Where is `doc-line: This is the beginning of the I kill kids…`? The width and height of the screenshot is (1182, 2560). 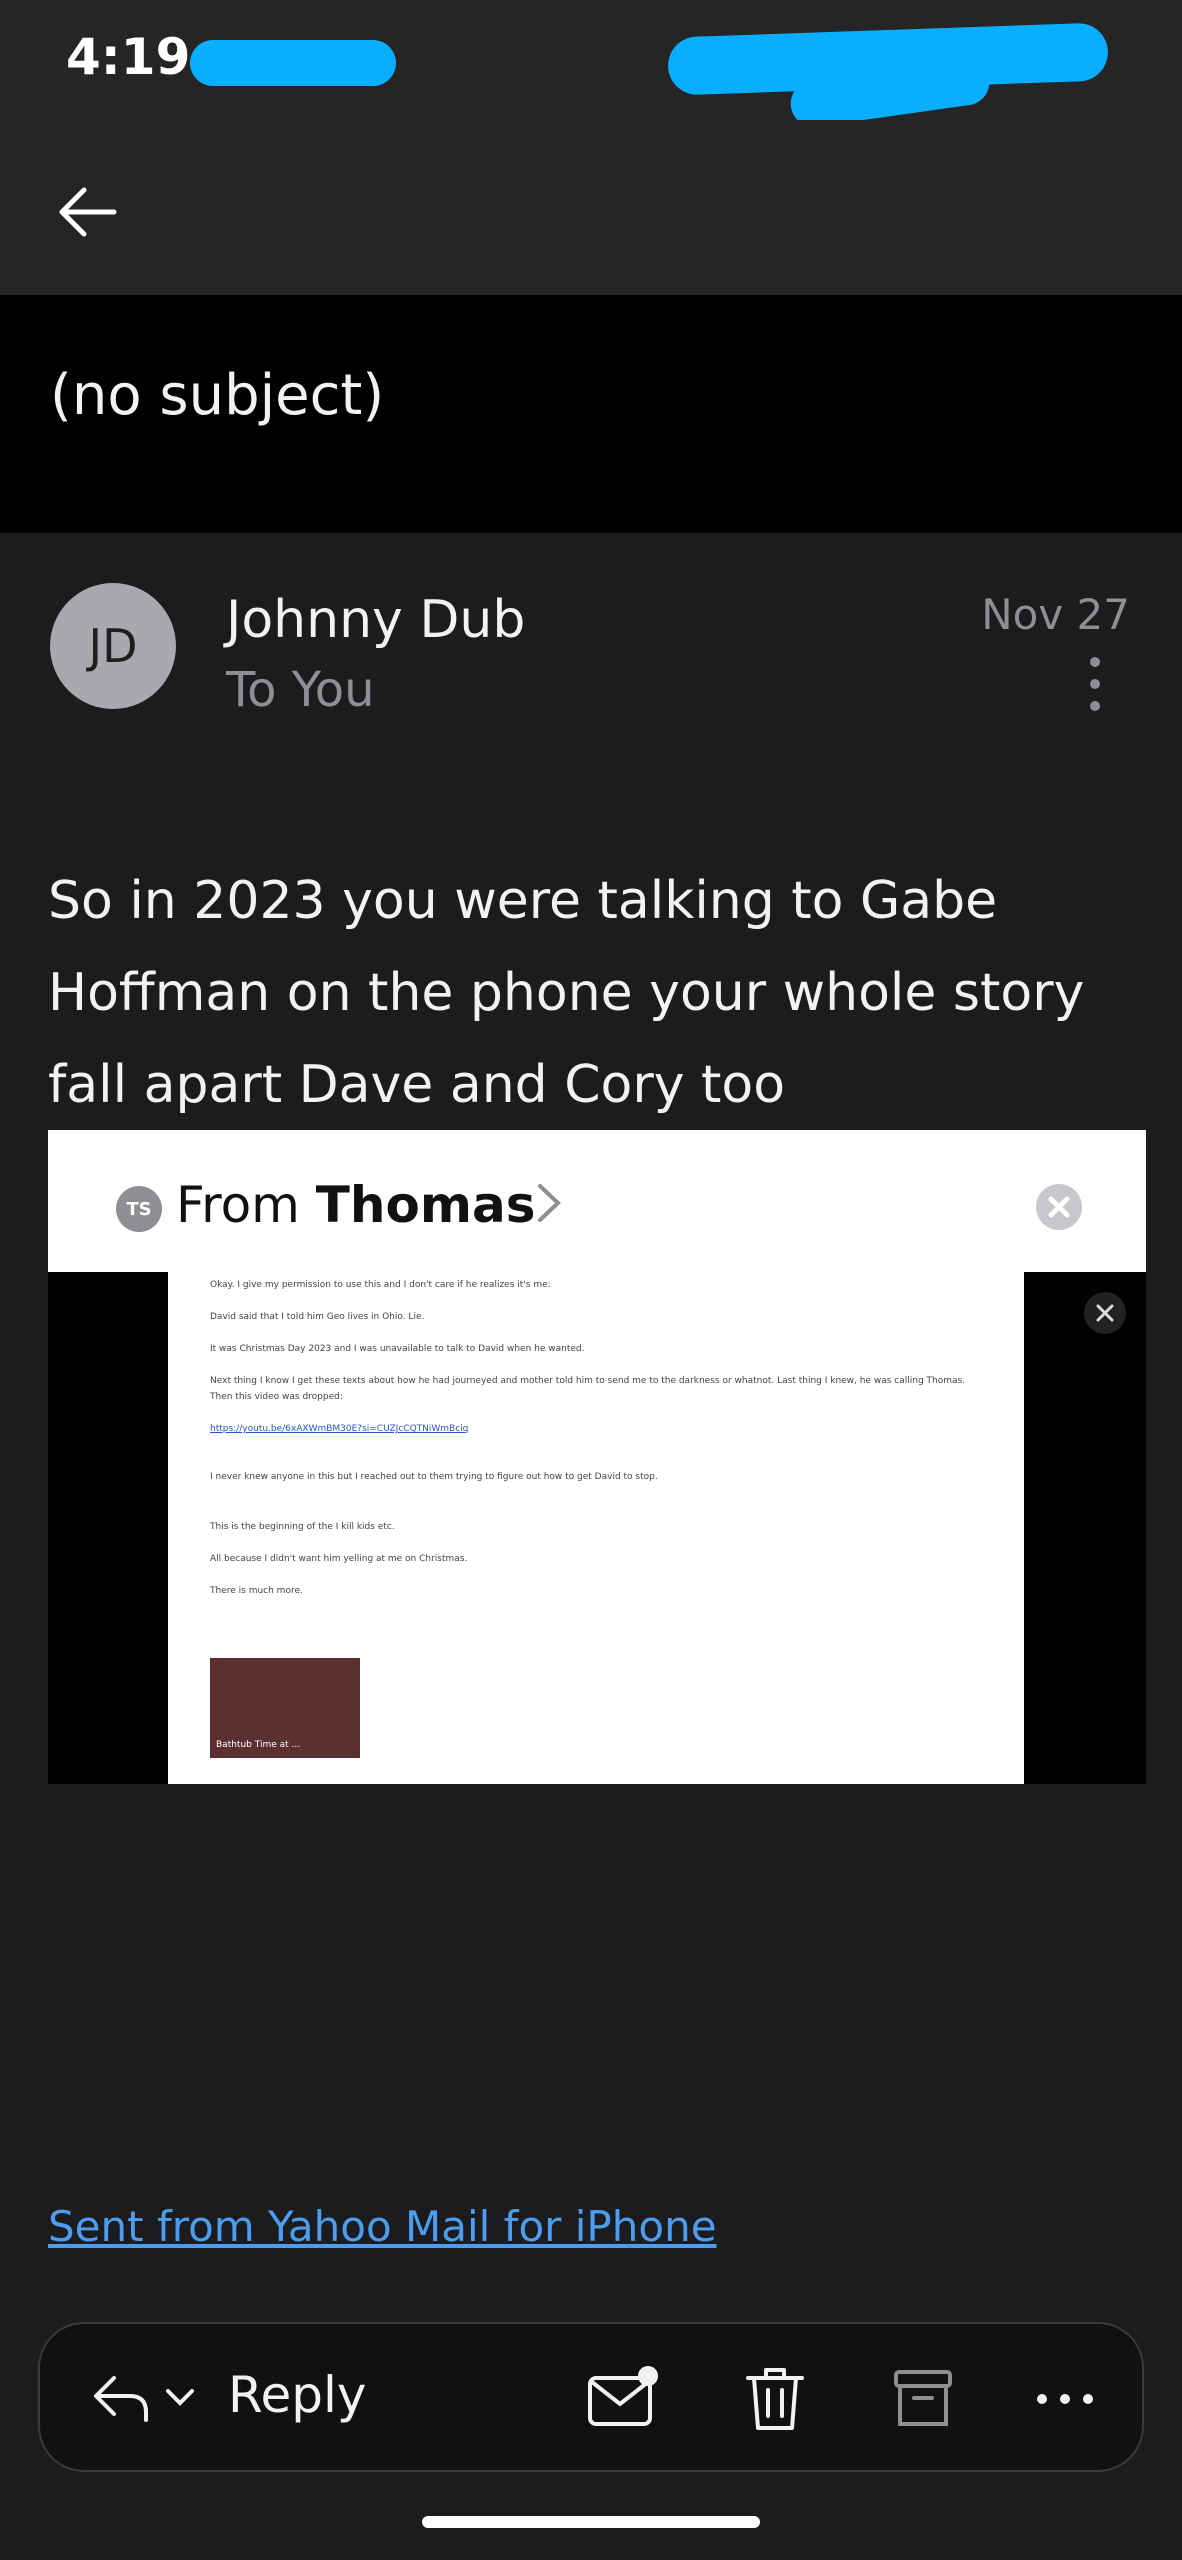
doc-line: This is the beginning of the I kill kids… is located at coordinates (302, 1527).